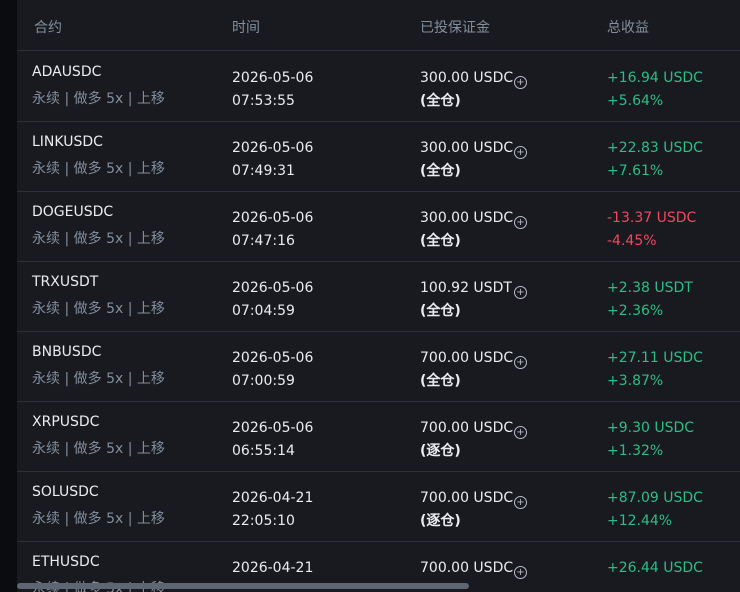 This screenshot has height=592, width=740. I want to click on position-open-time: 2026-05-06 06:55:14, so click(272, 440).